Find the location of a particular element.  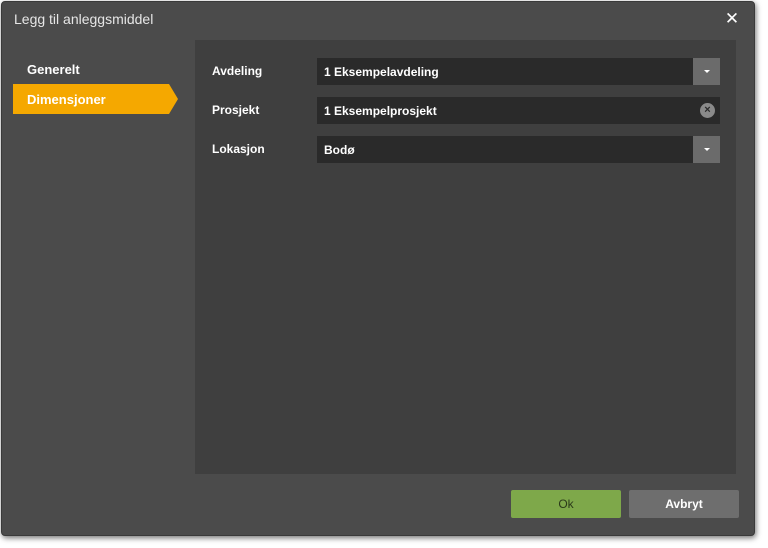

cancel-button: Avbryt is located at coordinates (684, 504).